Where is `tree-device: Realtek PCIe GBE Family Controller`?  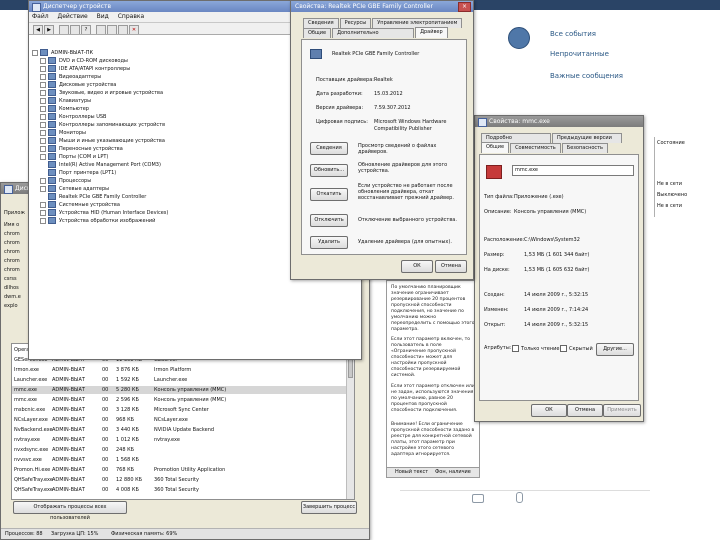
tree-device: Realtek PCIe GBE Family Controller is located at coordinates (97, 197).